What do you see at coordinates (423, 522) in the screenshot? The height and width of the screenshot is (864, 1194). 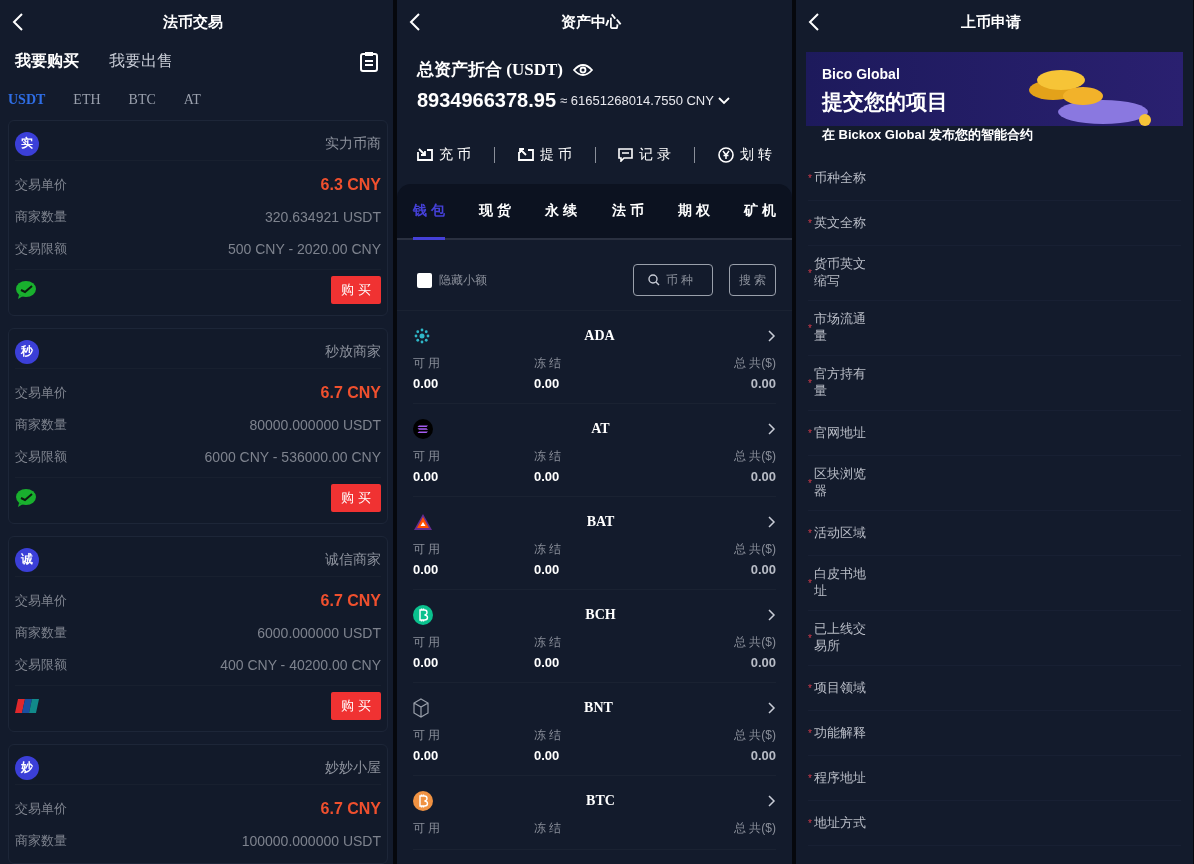 I see `triangle-icon` at bounding box center [423, 522].